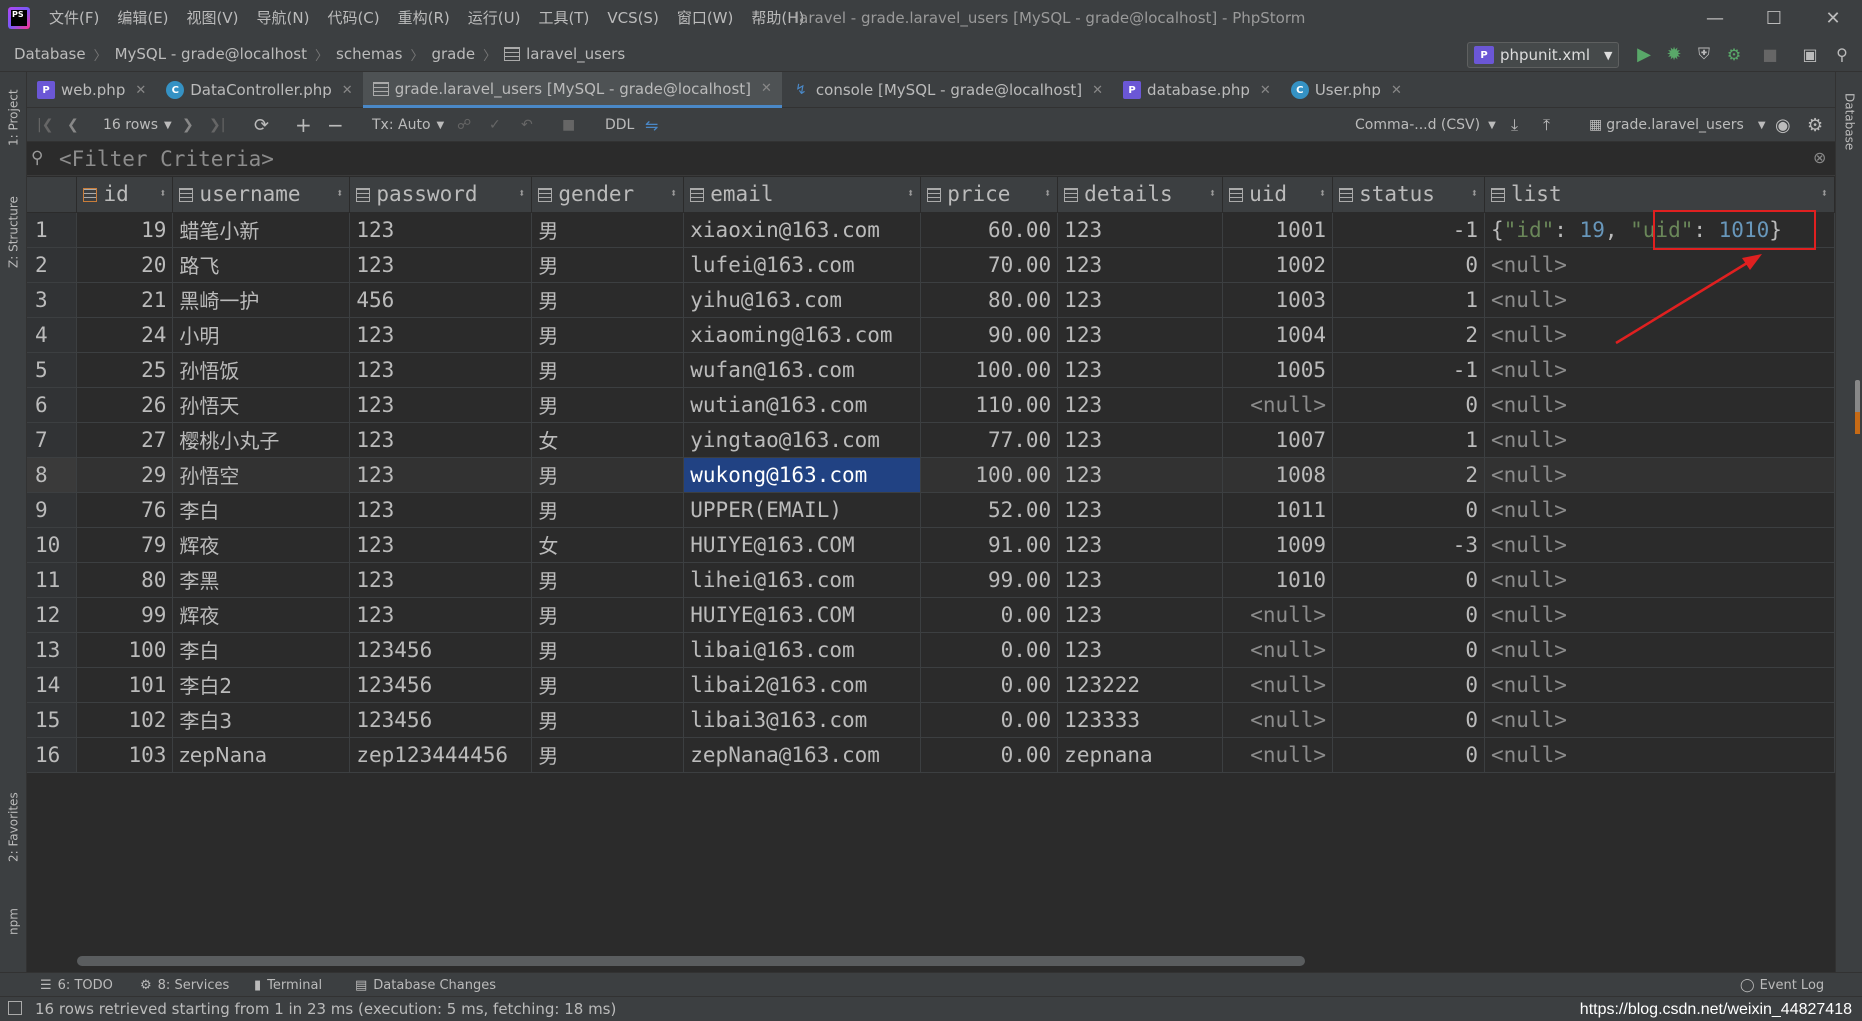  Describe the element at coordinates (52, 405) in the screenshot. I see `row-number: 6` at that location.